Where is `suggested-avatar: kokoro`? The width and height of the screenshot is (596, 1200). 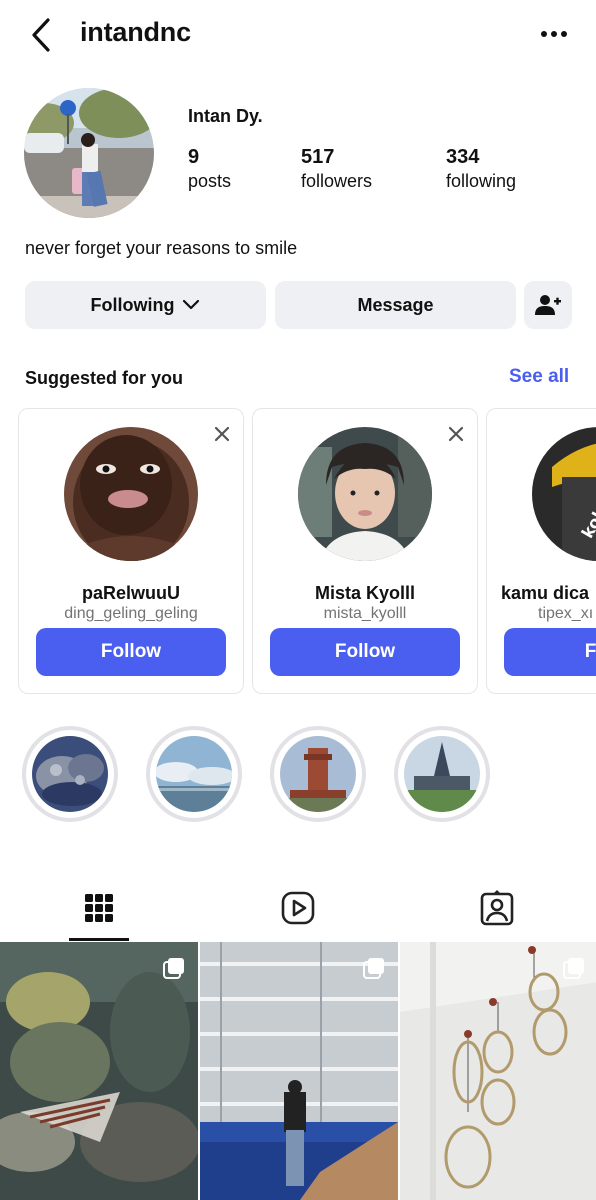 suggested-avatar: kokoro is located at coordinates (564, 494).